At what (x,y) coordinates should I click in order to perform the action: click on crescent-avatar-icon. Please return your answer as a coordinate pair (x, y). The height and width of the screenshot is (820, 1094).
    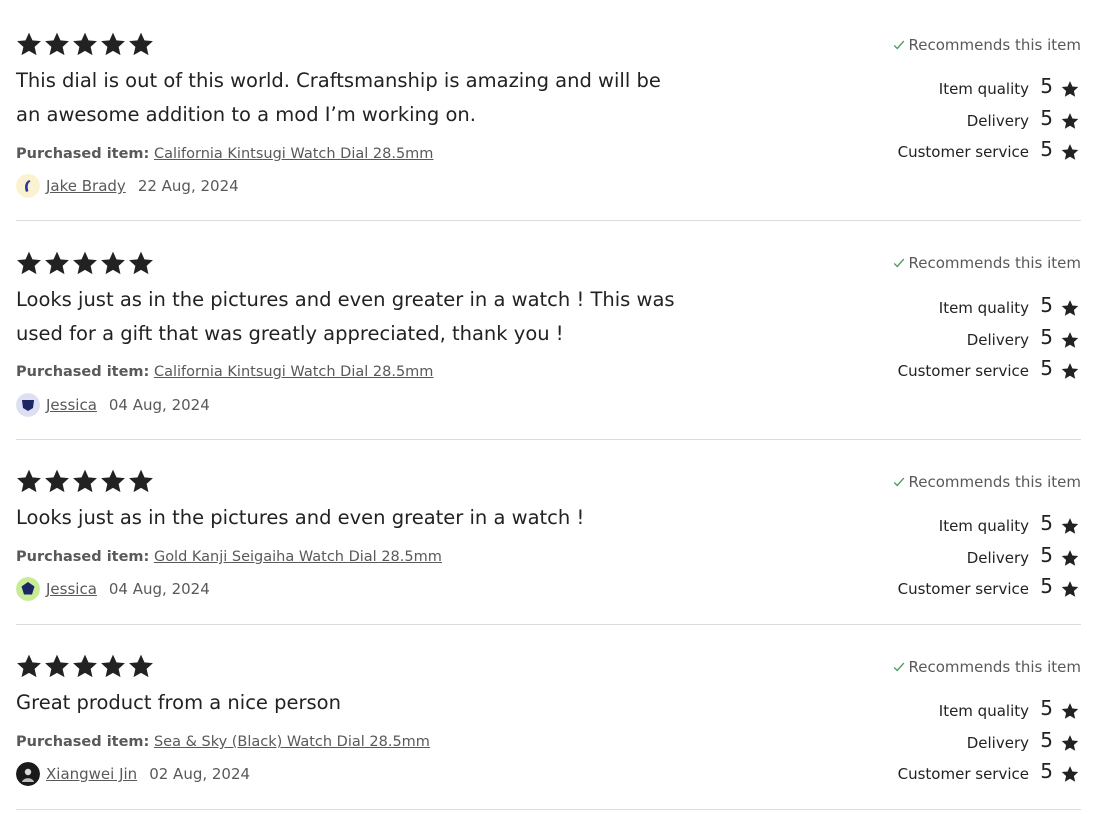
    Looking at the image, I should click on (28, 186).